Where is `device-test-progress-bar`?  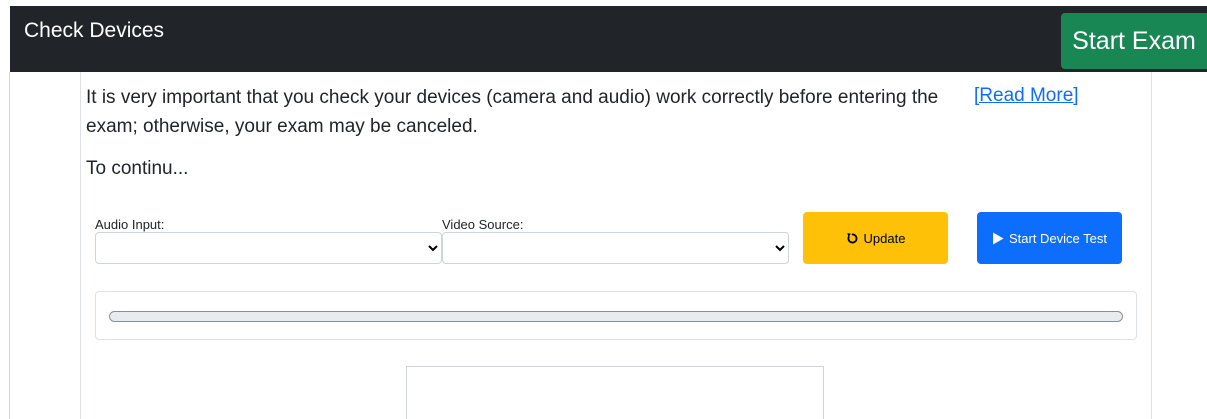 device-test-progress-bar is located at coordinates (616, 316).